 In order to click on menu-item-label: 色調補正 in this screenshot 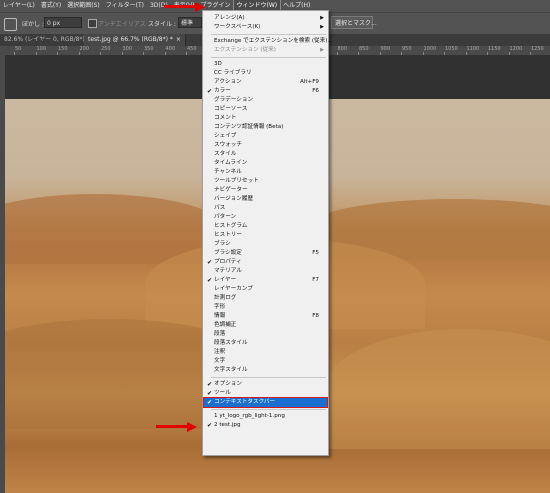, I will do `click(225, 325)`.